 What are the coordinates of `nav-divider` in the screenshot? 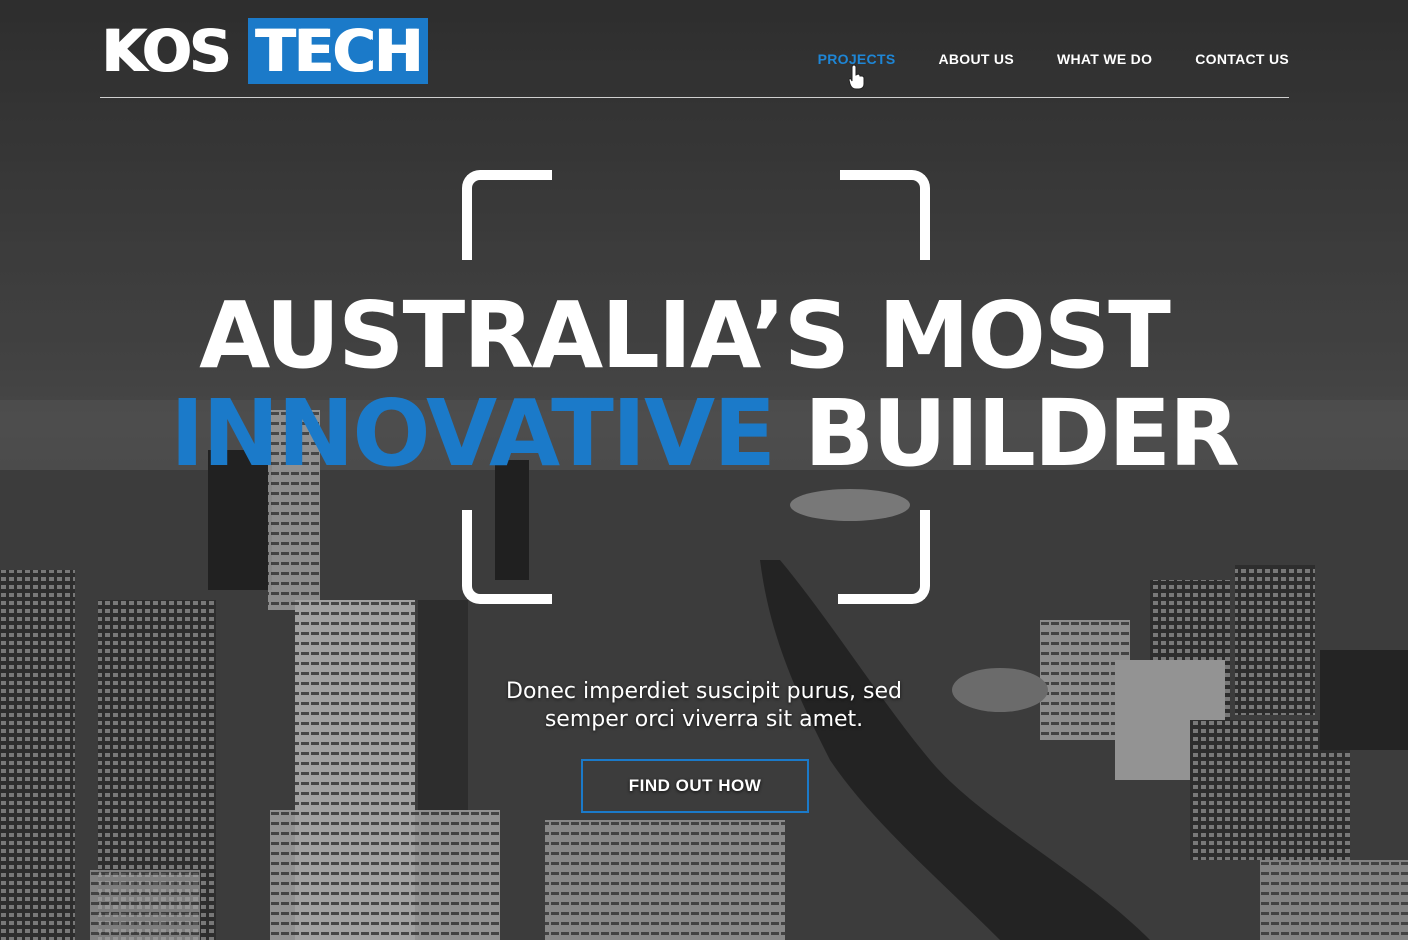 It's located at (694, 97).